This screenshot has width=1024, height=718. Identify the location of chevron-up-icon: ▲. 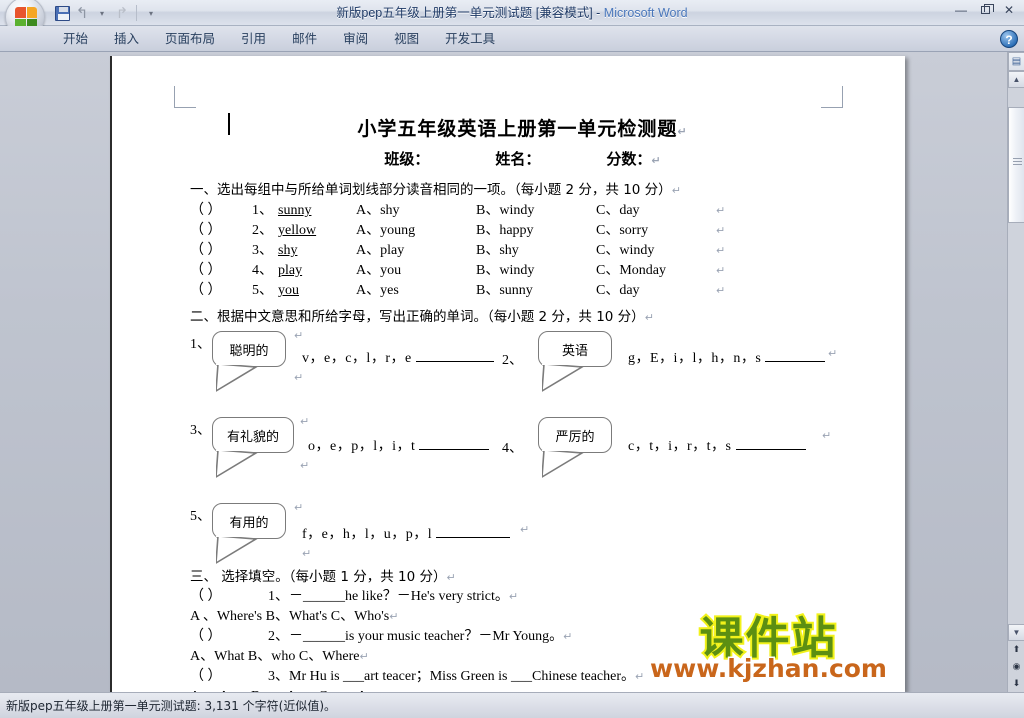
(1016, 79).